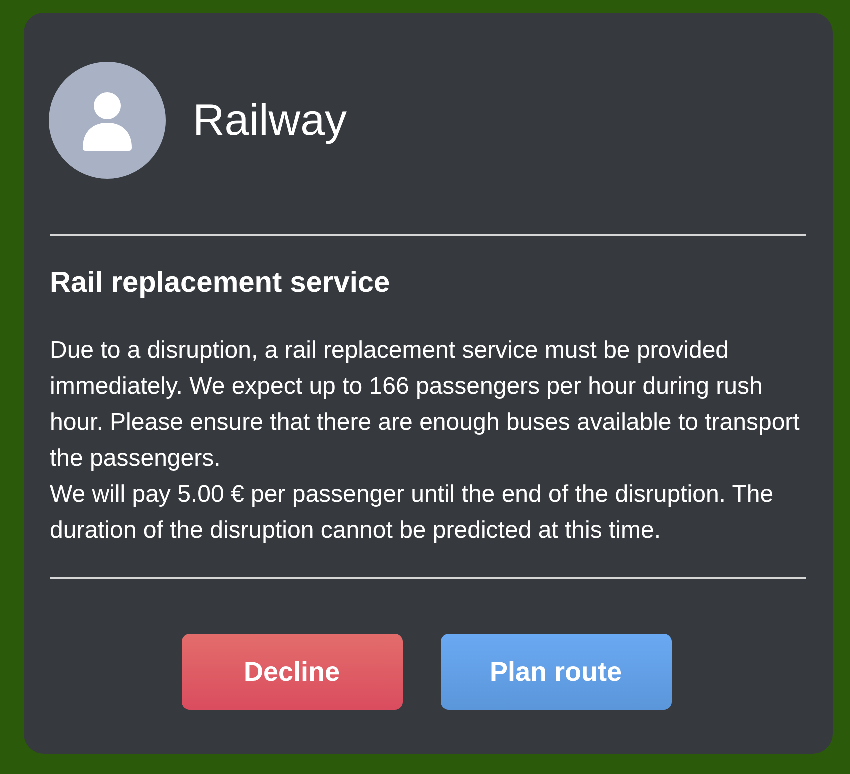  Describe the element at coordinates (107, 120) in the screenshot. I see `user-avatar-icon` at that location.